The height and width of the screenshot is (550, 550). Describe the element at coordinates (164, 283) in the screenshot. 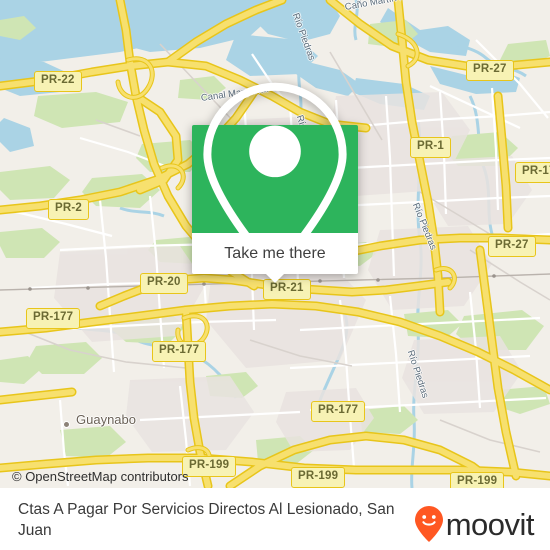

I see `road-shield-pr20: PR-20` at that location.